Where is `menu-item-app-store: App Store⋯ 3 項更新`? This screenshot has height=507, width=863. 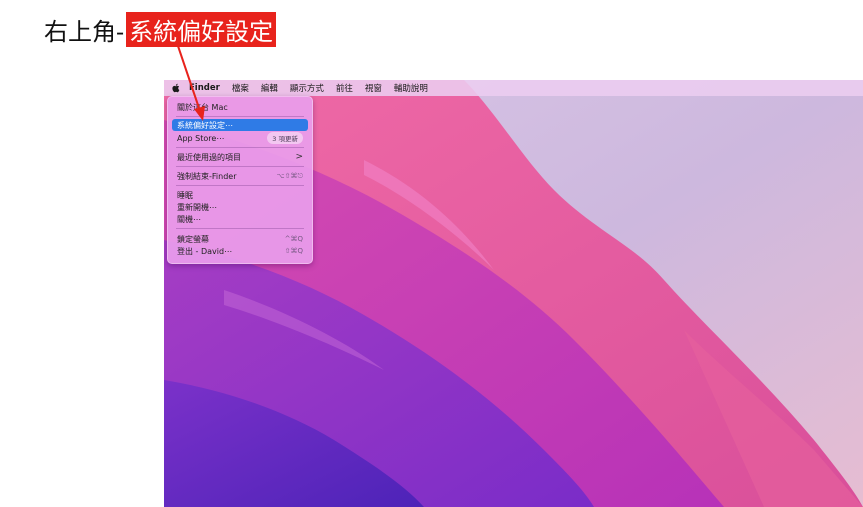
menu-item-app-store: App Store⋯ 3 項更新 is located at coordinates (240, 138).